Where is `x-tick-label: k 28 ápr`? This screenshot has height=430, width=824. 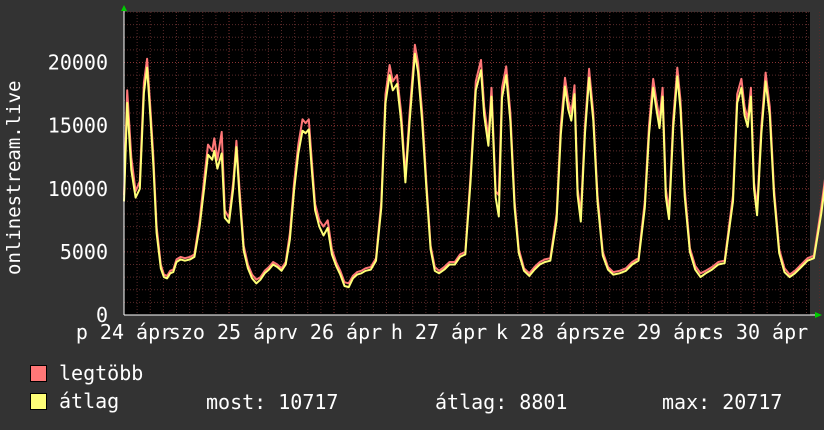
x-tick-label: k 28 ápr is located at coordinates (544, 332).